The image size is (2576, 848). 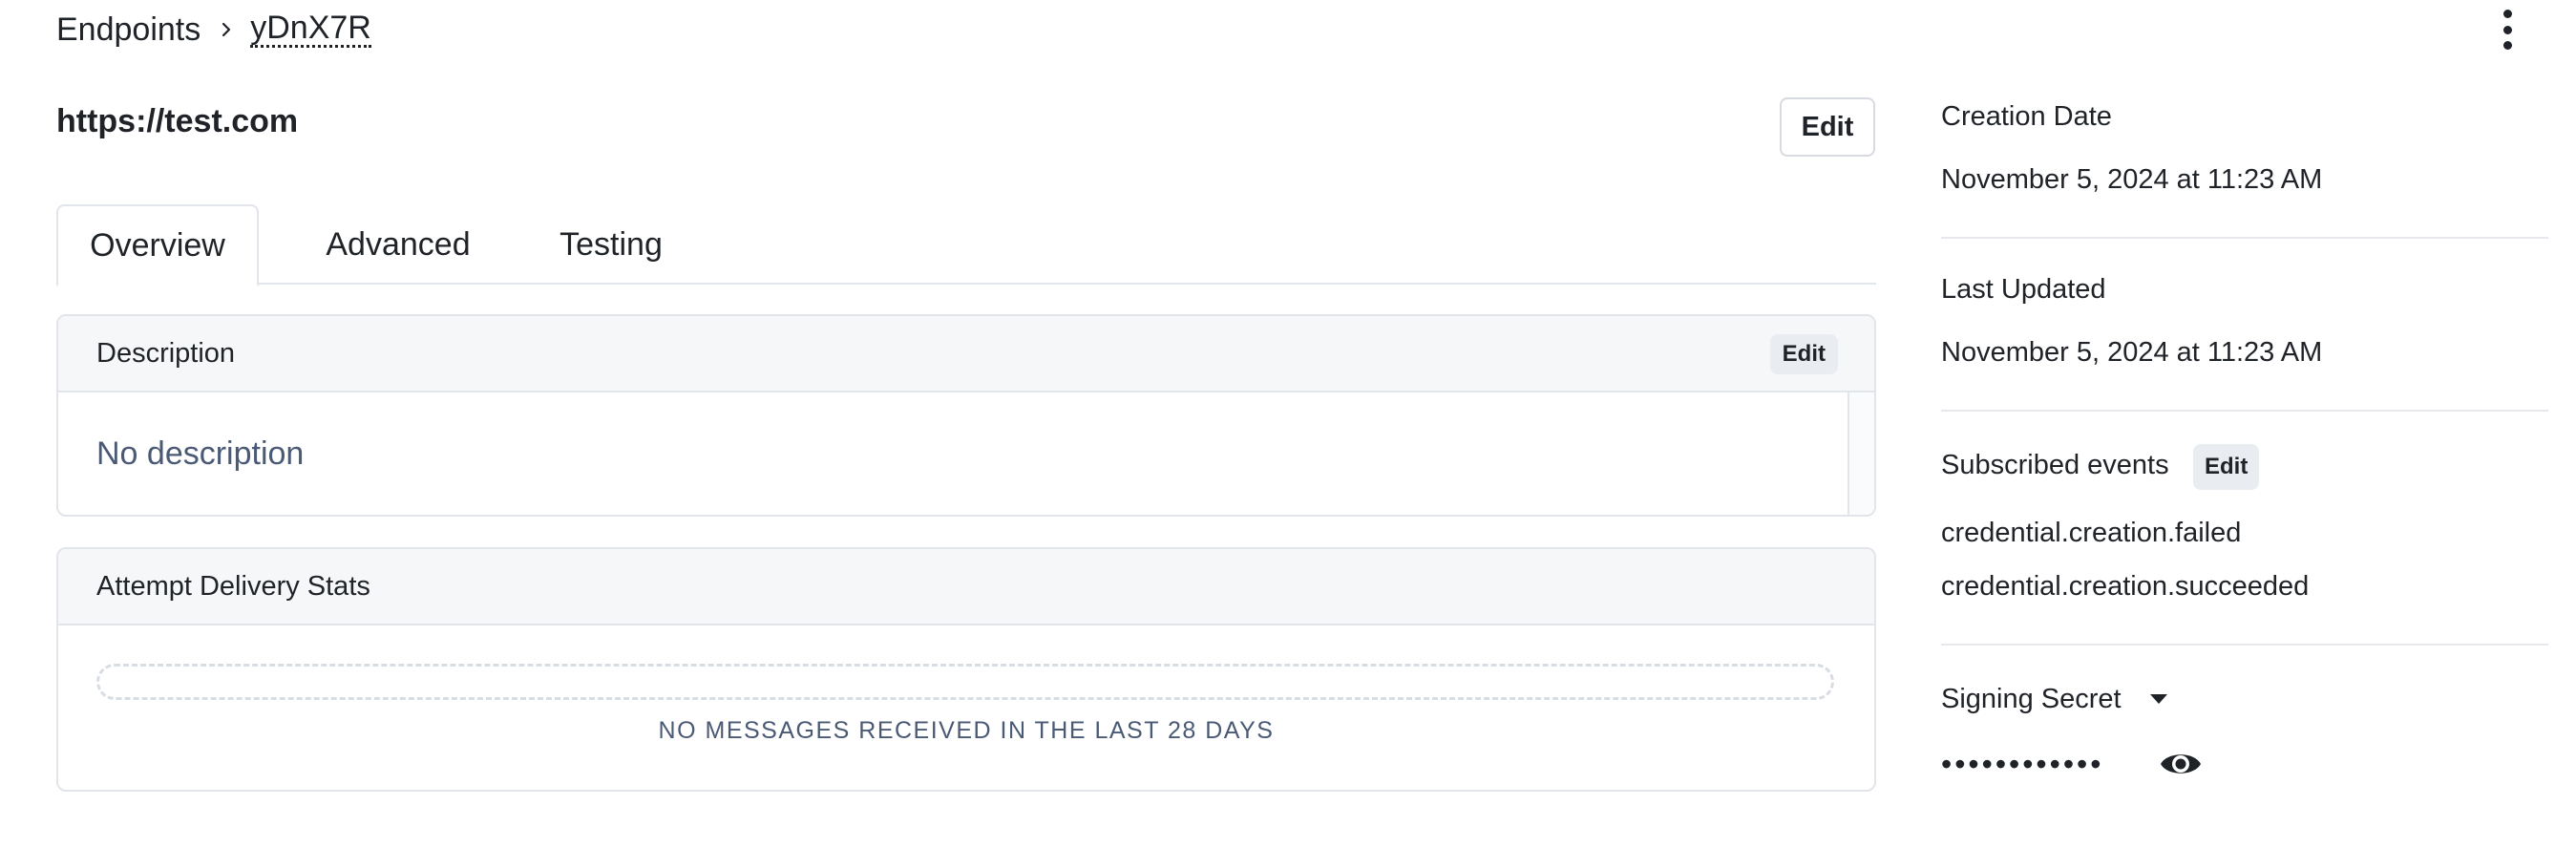 I want to click on tab-advanced: Advanced, so click(x=398, y=245).